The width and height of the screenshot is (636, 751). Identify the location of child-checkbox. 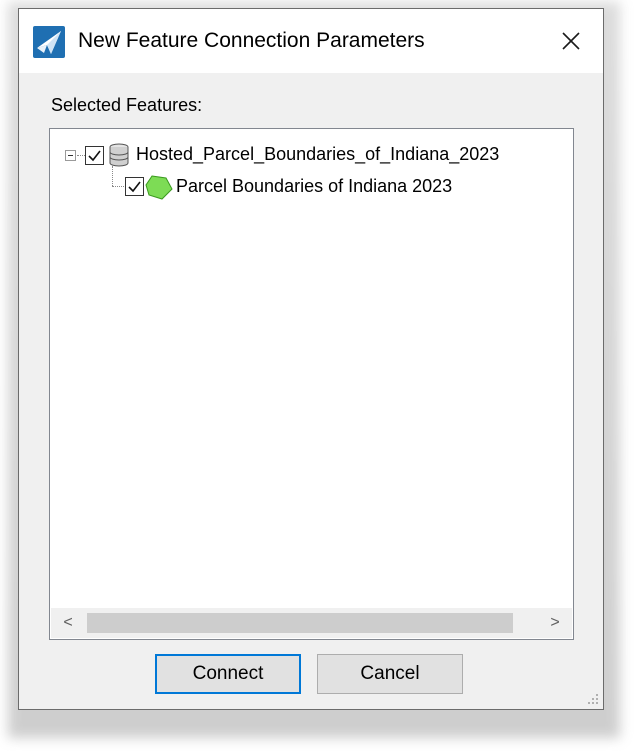
(134, 186).